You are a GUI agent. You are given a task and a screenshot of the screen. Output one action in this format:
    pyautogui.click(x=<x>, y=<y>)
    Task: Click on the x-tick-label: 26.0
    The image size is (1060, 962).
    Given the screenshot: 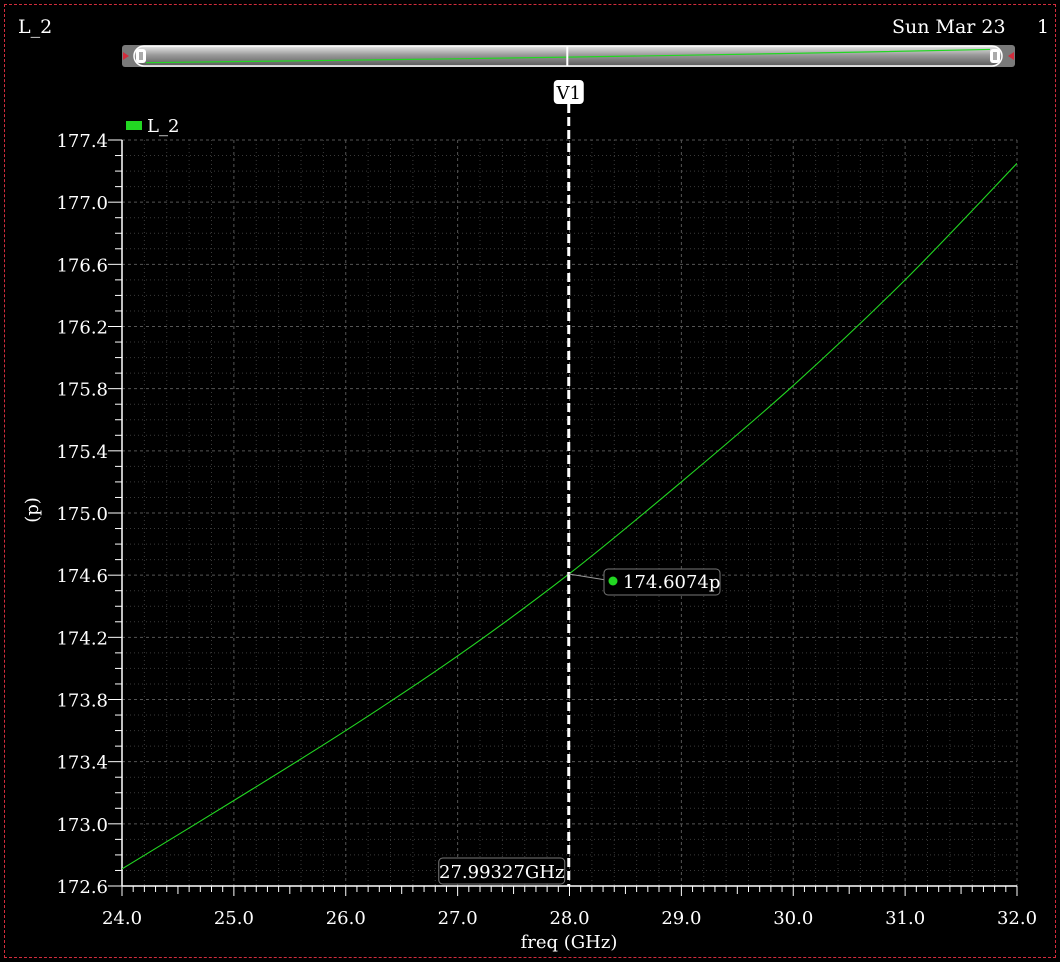 What is the action you would take?
    pyautogui.click(x=346, y=918)
    